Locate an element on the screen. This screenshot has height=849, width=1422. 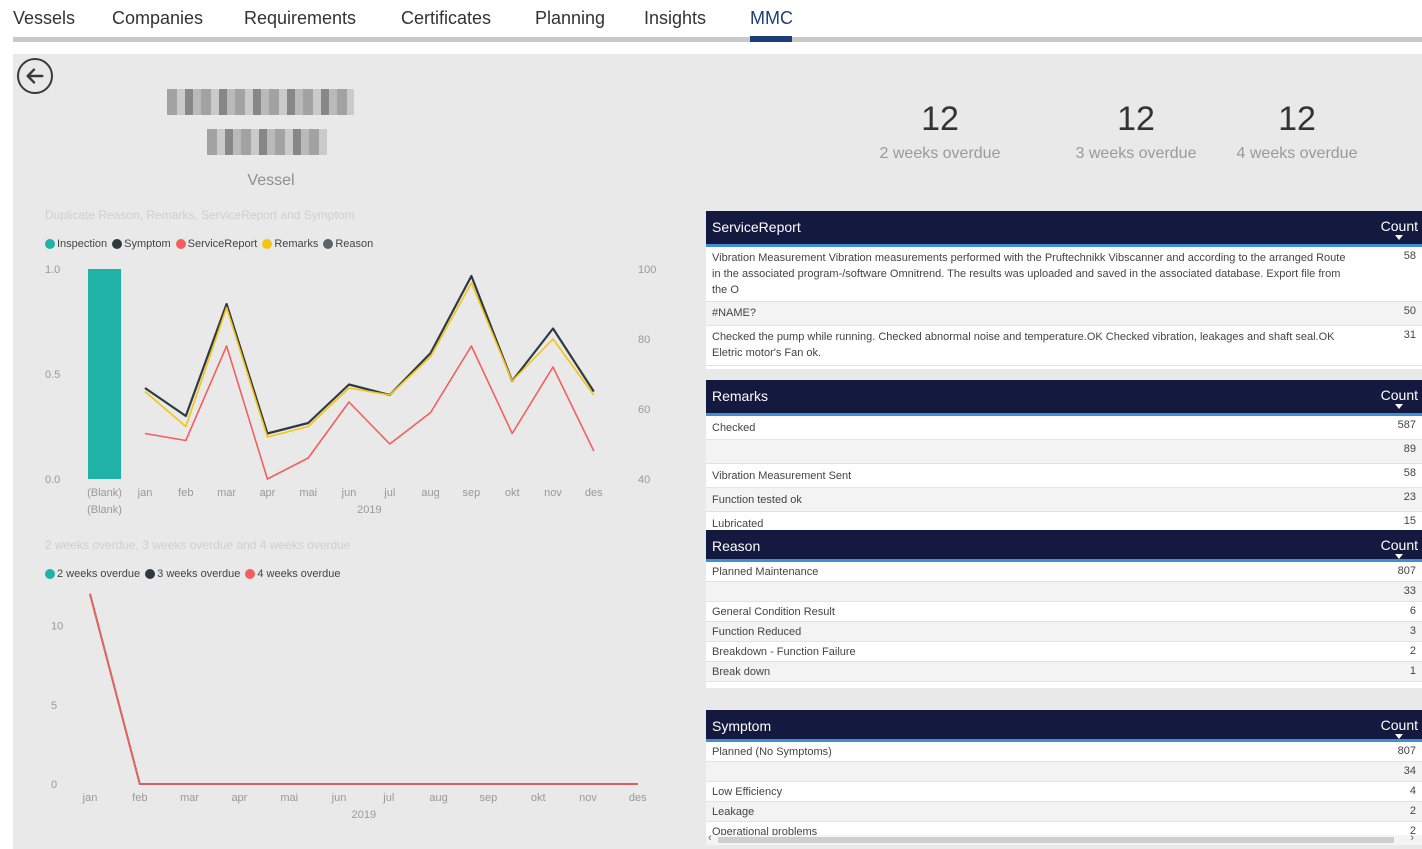
series-line-remarks is located at coordinates (369, 360).